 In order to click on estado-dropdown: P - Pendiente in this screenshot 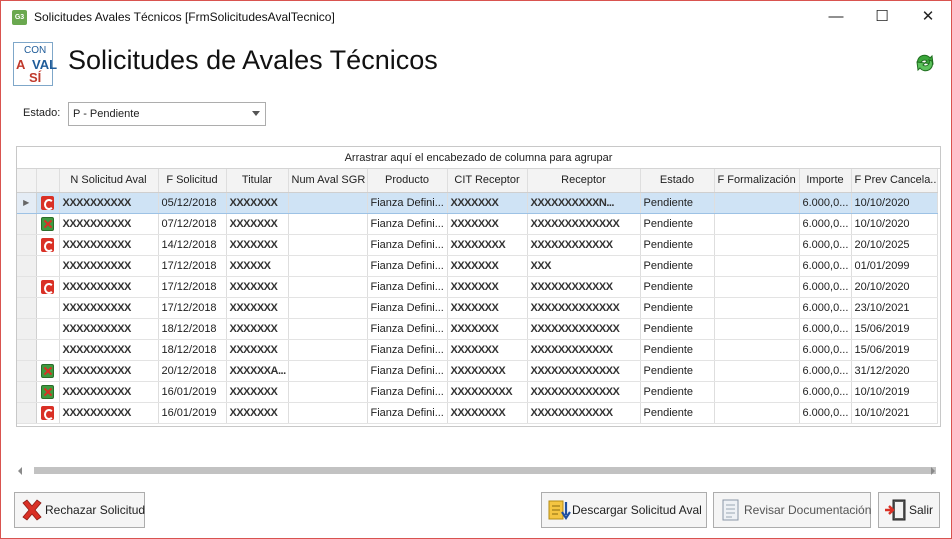, I will do `click(167, 114)`.